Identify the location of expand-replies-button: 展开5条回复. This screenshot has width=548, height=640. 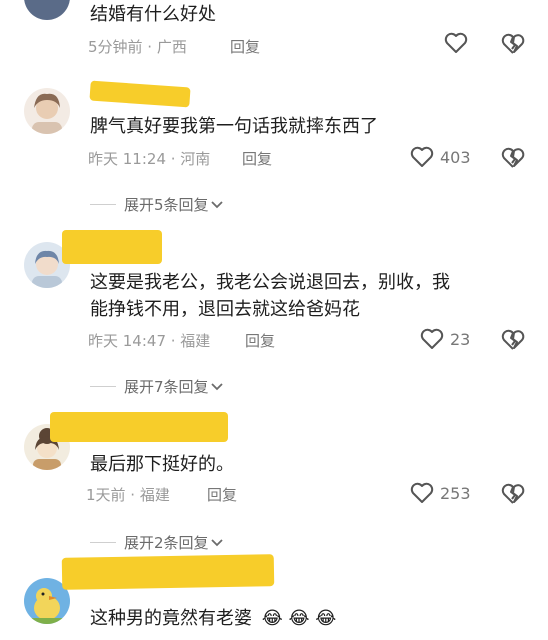
(157, 204).